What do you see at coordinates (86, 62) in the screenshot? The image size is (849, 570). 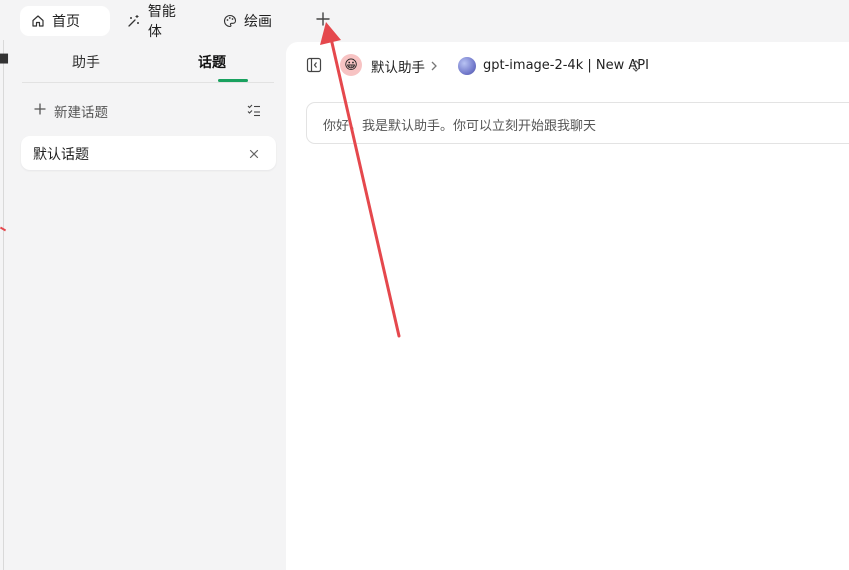 I see `sidebar-tab-assistants: 助手` at bounding box center [86, 62].